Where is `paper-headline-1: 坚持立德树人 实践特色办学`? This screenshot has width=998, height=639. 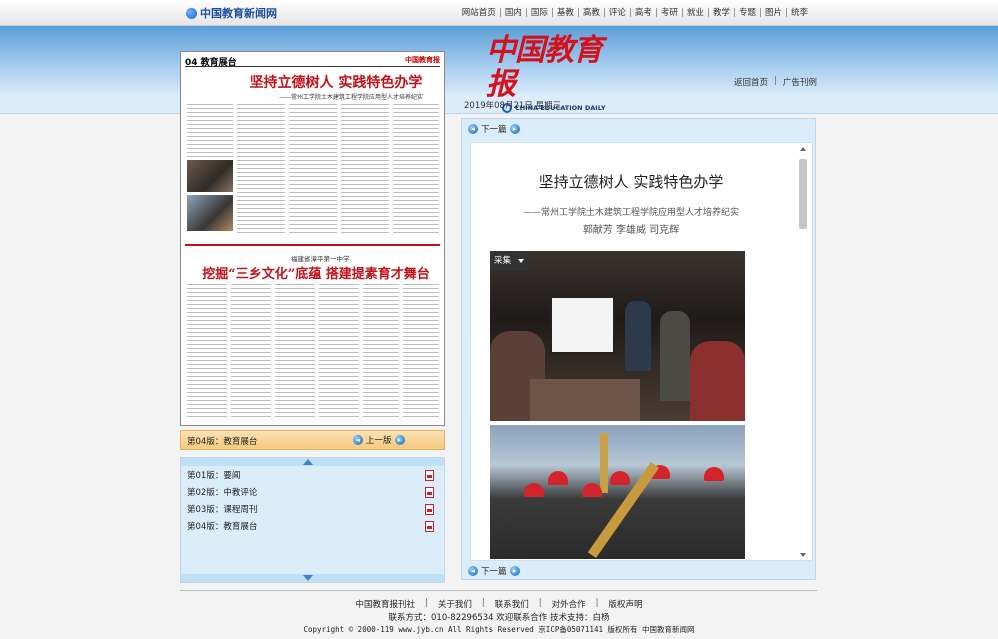 paper-headline-1: 坚持立德树人 实践特色办学 is located at coordinates (336, 82).